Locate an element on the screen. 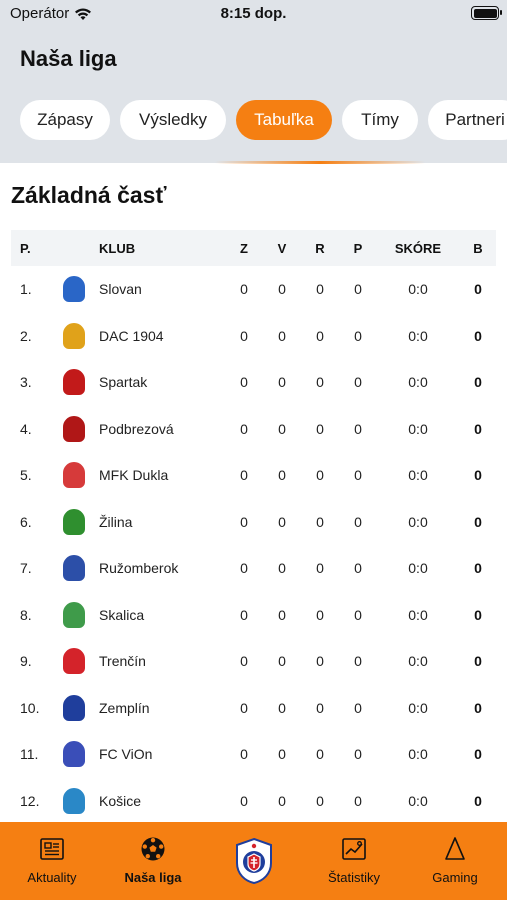 Image resolution: width=507 pixels, height=900 pixels. row-position: 3. is located at coordinates (26, 382).